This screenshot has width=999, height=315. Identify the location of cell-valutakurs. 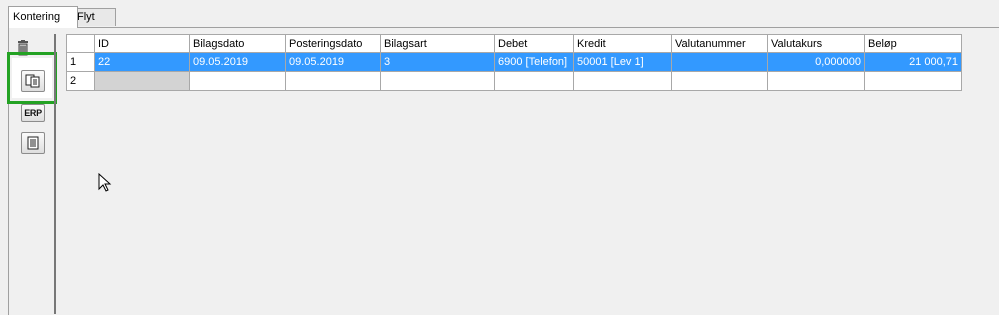
(816, 81).